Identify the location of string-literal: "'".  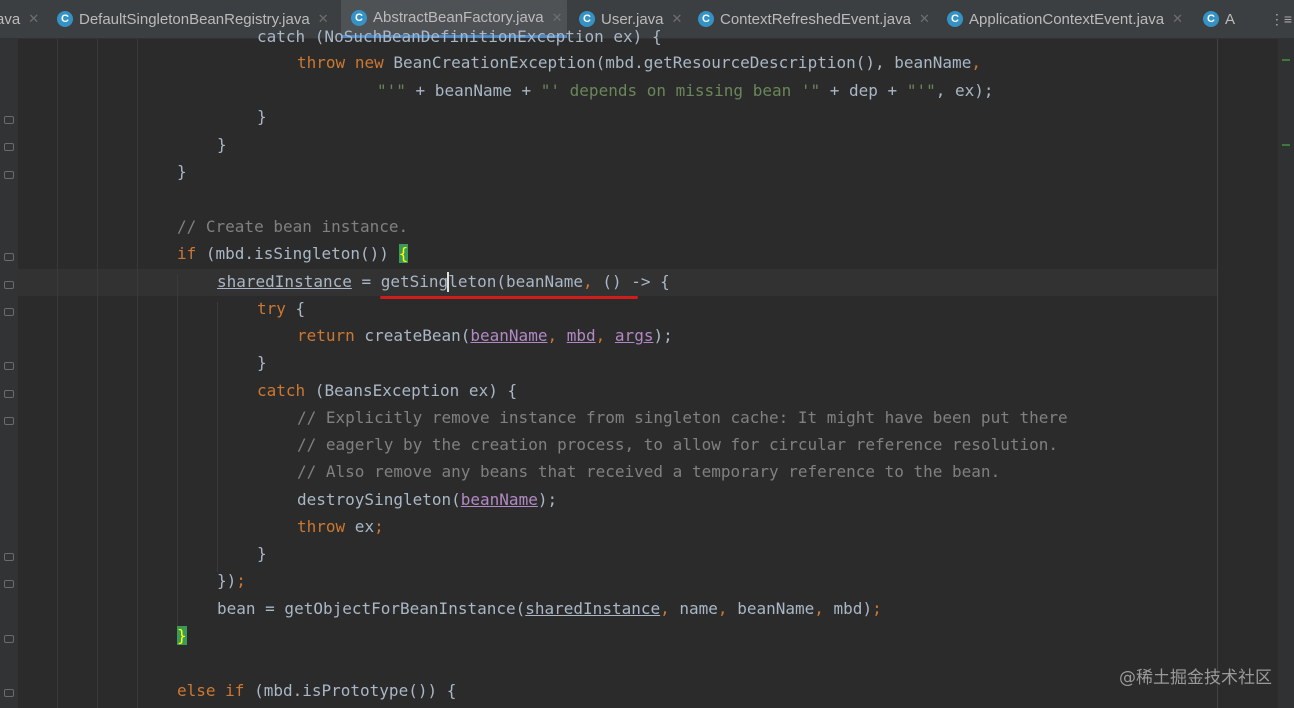
(921, 90).